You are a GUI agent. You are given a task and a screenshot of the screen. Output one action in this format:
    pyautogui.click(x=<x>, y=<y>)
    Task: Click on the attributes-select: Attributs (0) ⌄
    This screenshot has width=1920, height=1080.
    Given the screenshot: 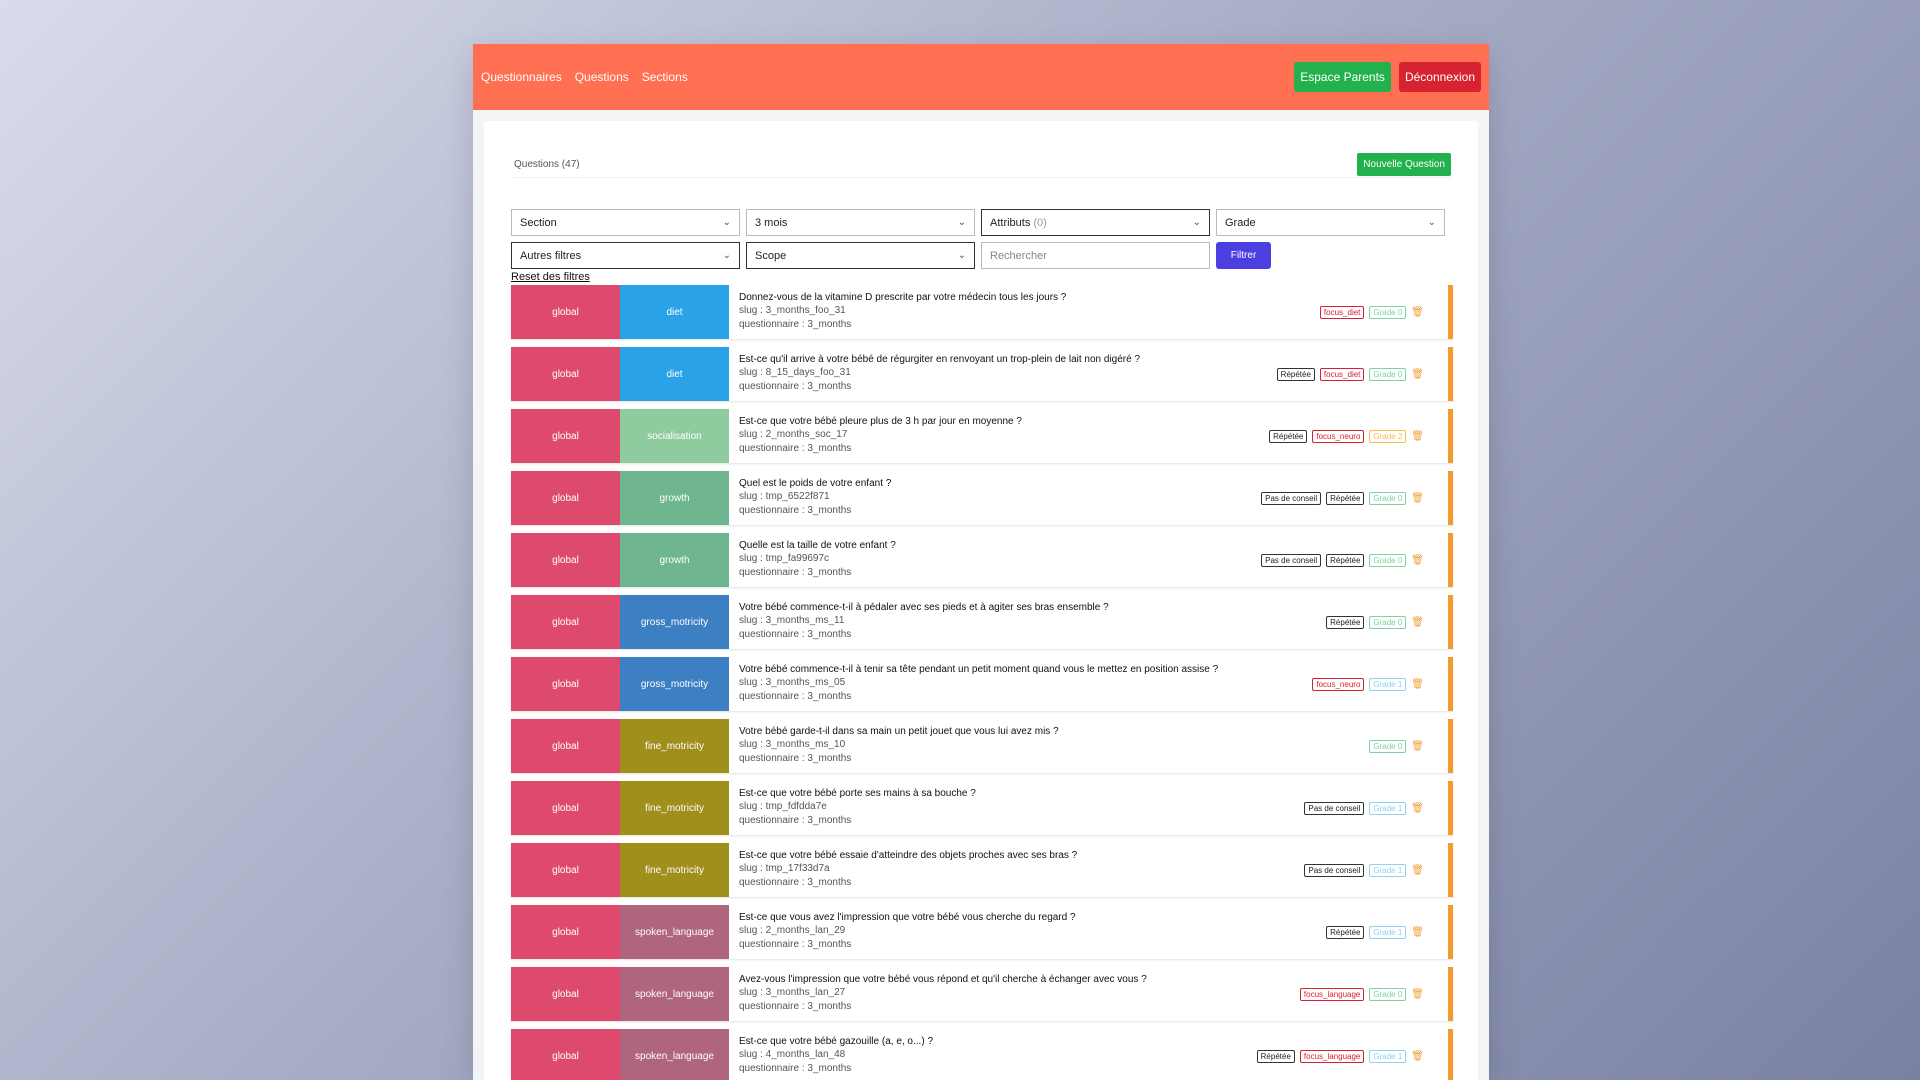 What is the action you would take?
    pyautogui.click(x=1095, y=222)
    